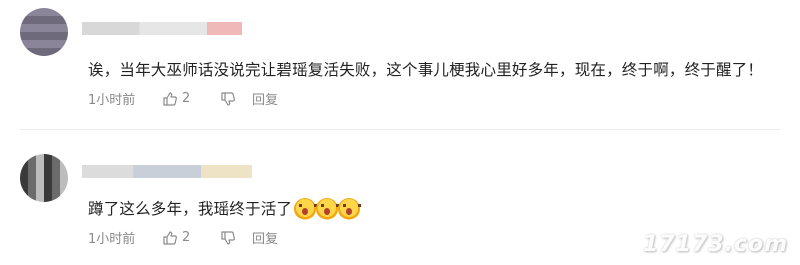 The width and height of the screenshot is (800, 265). I want to click on emoji-group, so click(328, 209).